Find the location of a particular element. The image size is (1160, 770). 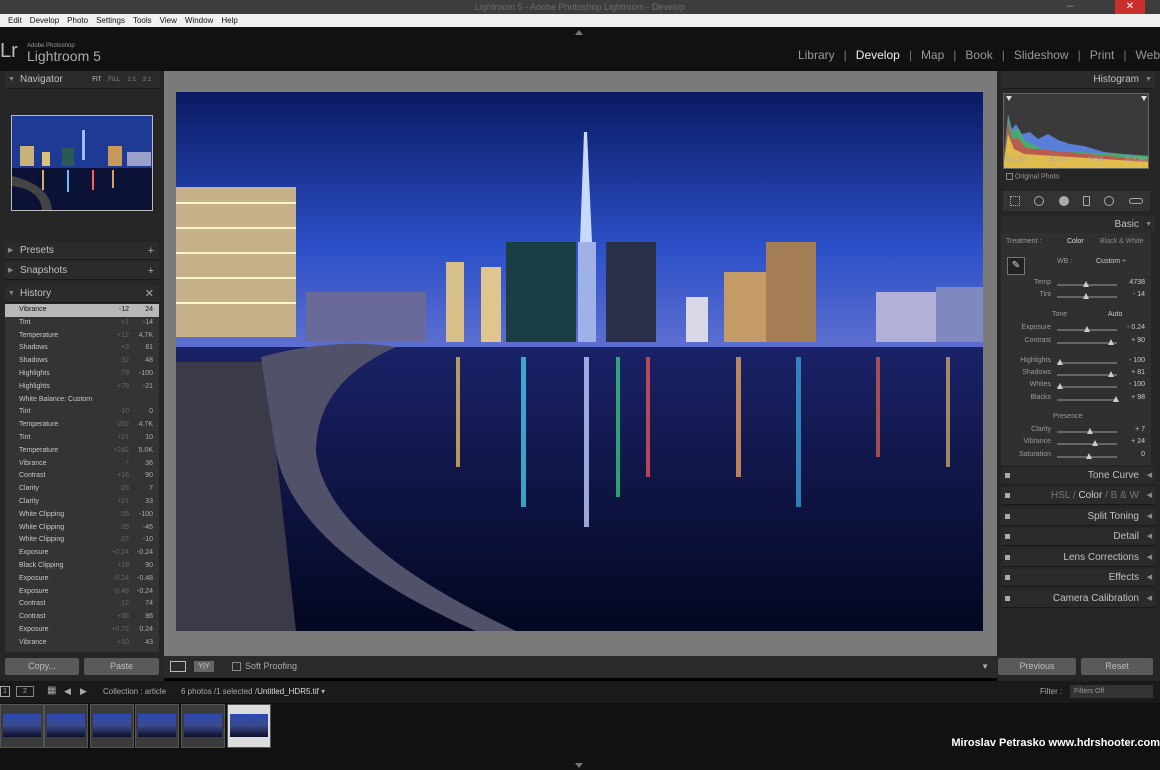

history-item: Exposure +0.24 -0.24 is located at coordinates (82, 553).